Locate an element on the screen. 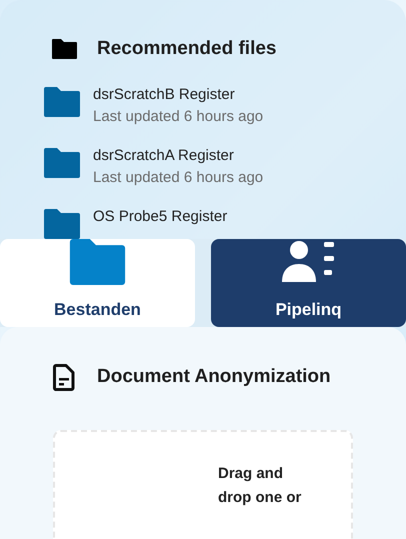 Image resolution: width=406 pixels, height=539 pixels. document-icon is located at coordinates (64, 377).